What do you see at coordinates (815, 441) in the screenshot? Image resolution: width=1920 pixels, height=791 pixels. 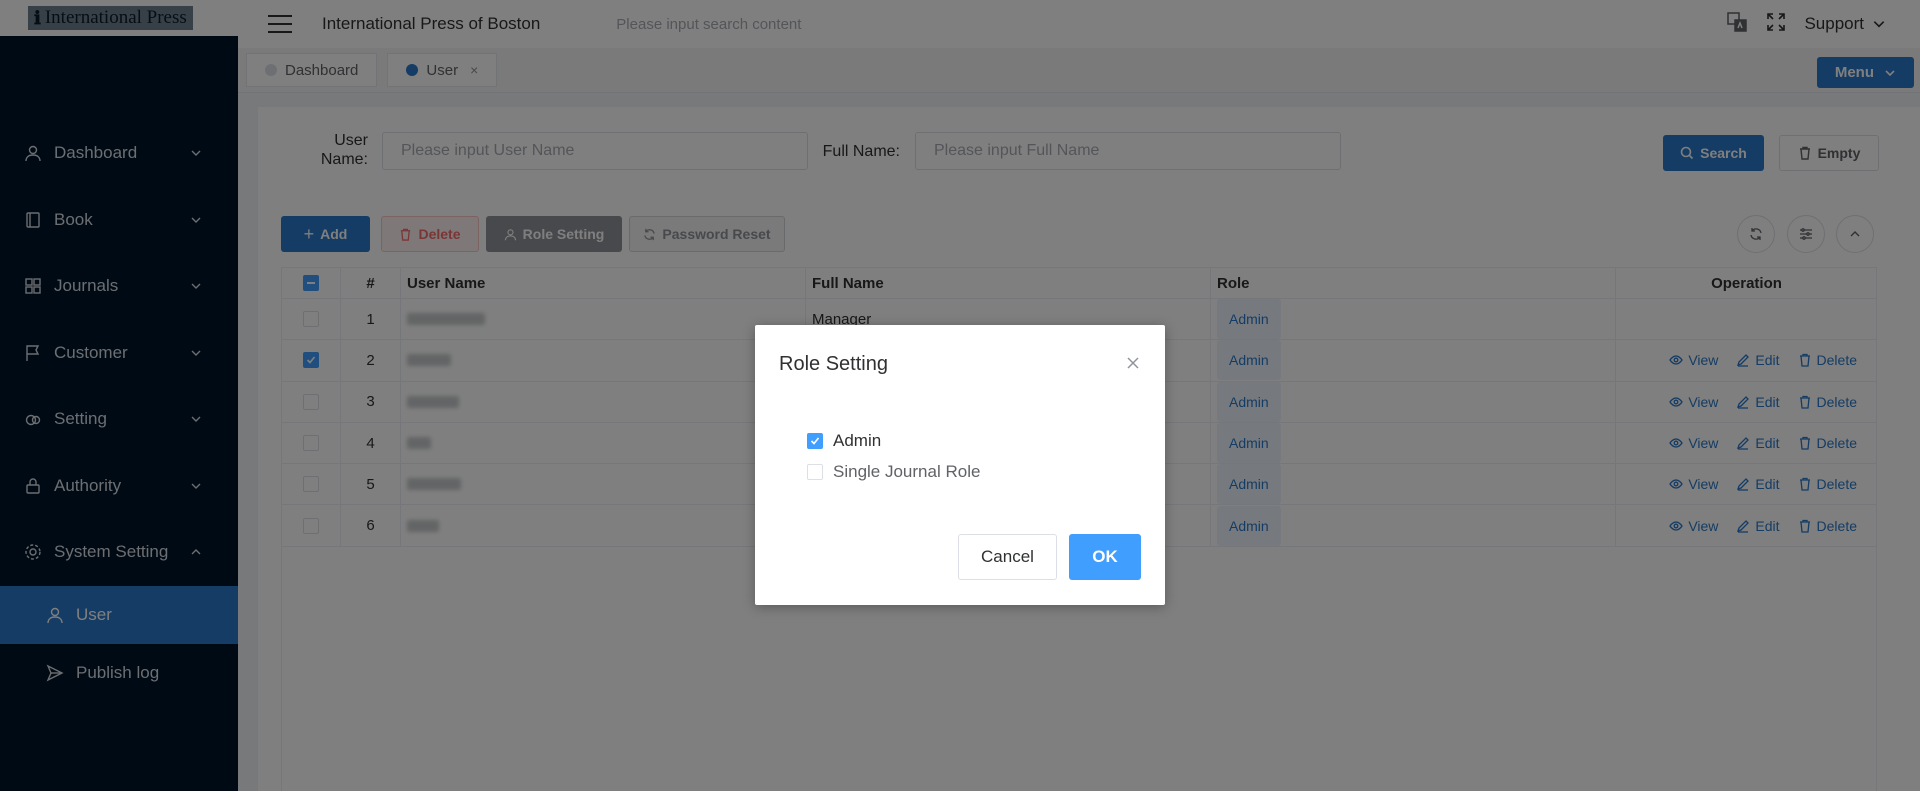 I see `checkbox-checked` at bounding box center [815, 441].